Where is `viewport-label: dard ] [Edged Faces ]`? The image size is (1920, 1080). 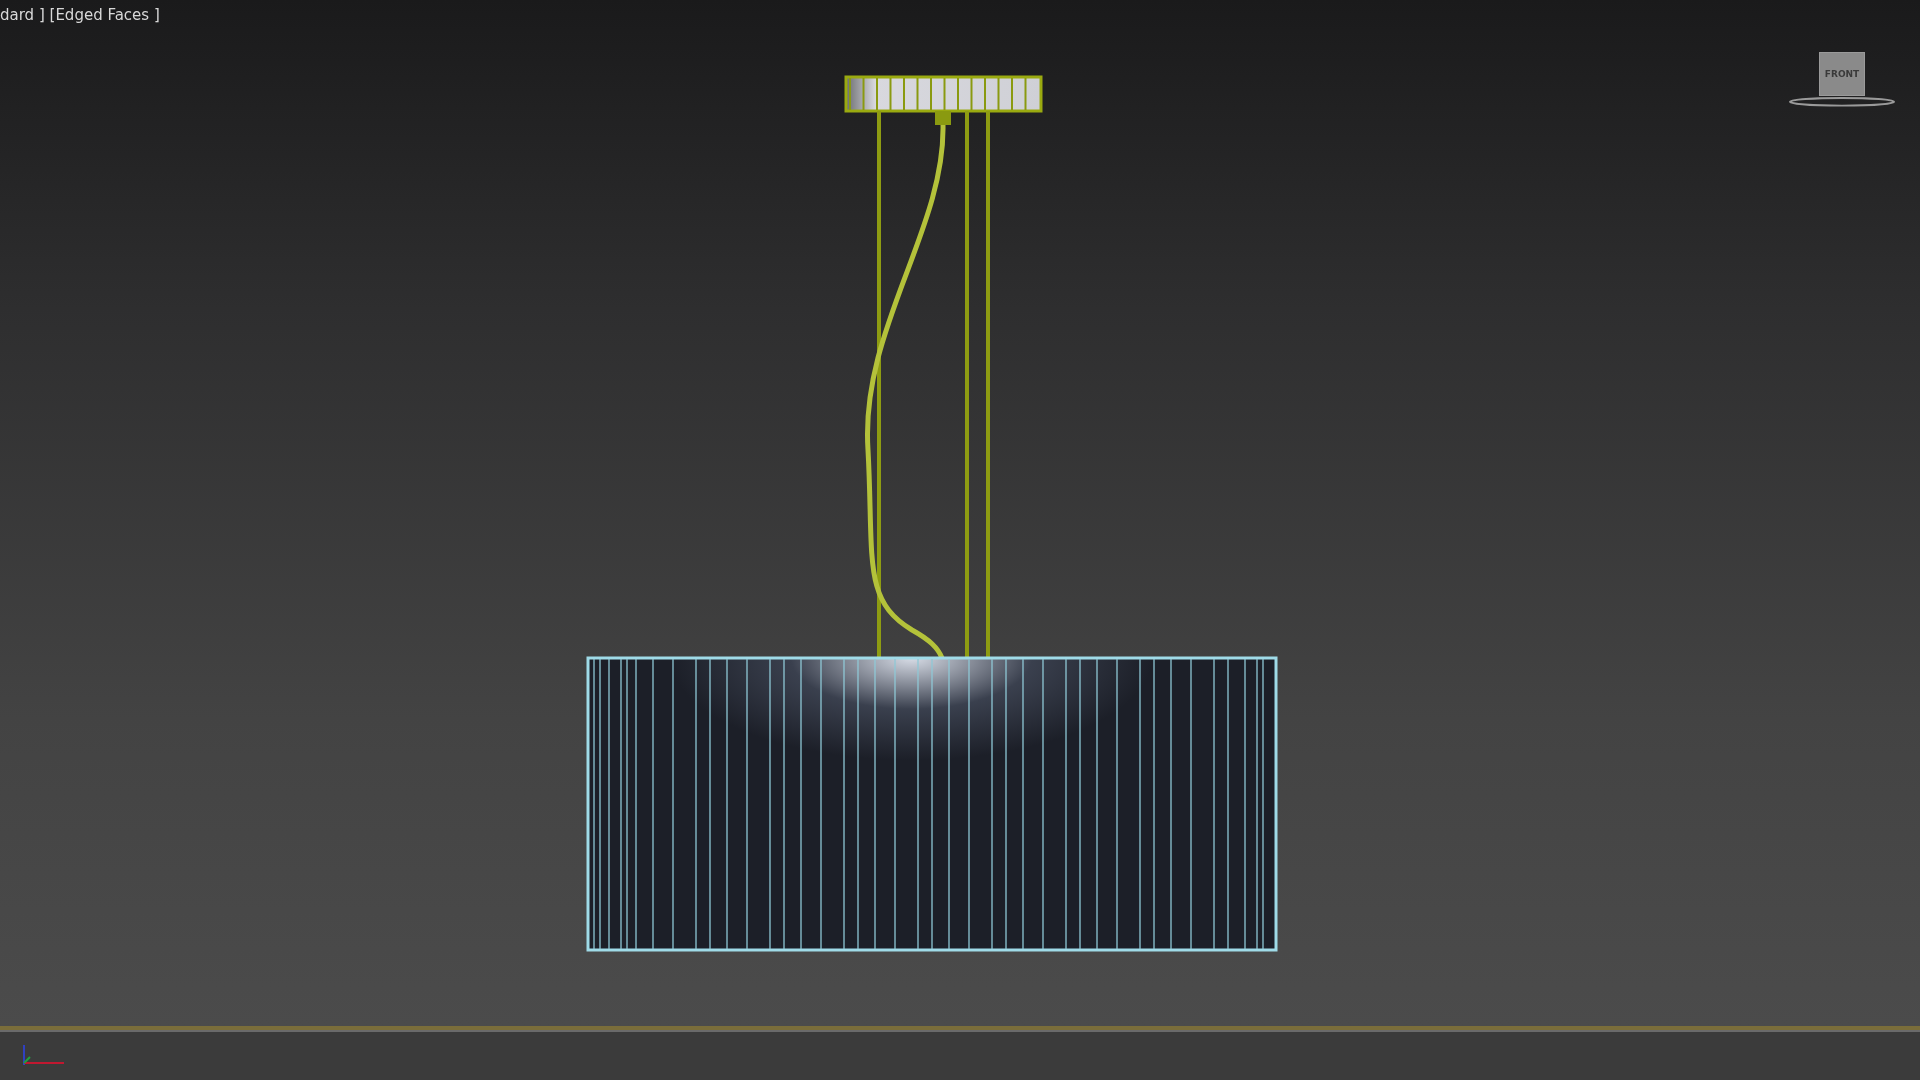 viewport-label: dard ] [Edged Faces ] is located at coordinates (80, 15).